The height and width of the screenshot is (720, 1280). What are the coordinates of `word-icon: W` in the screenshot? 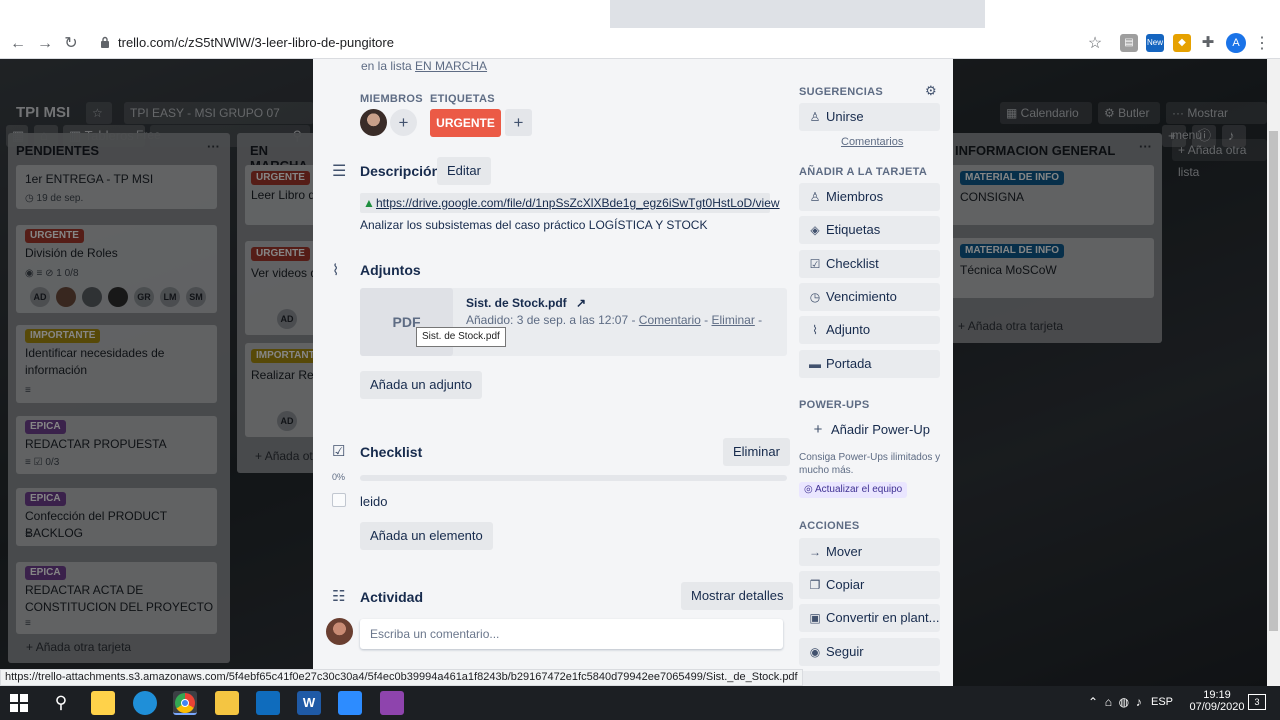 It's located at (309, 703).